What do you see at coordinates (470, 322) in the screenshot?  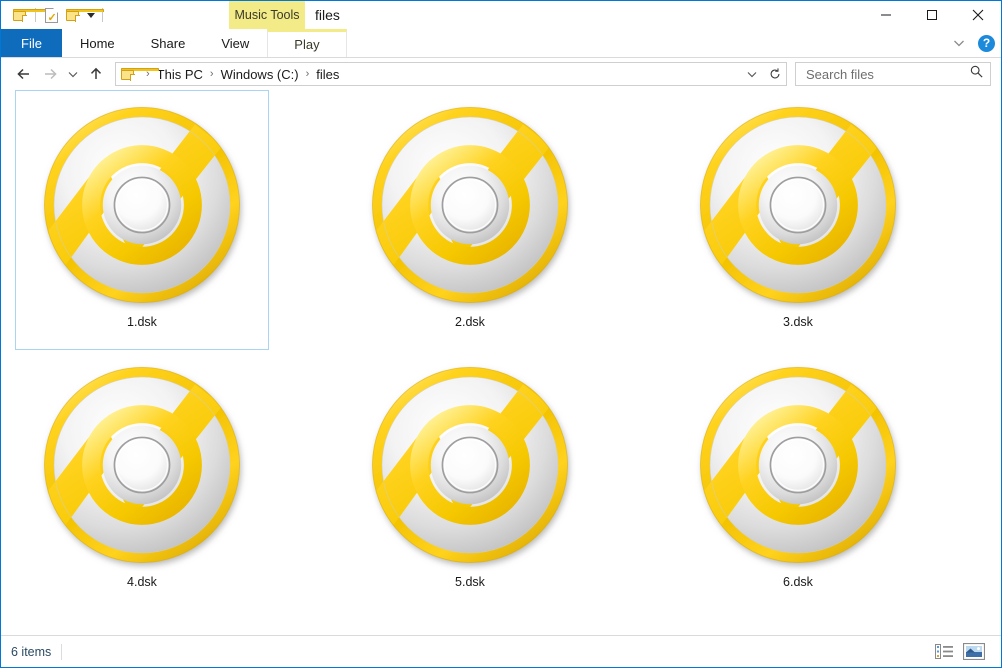 I see `file-name-label: 2.dsk` at bounding box center [470, 322].